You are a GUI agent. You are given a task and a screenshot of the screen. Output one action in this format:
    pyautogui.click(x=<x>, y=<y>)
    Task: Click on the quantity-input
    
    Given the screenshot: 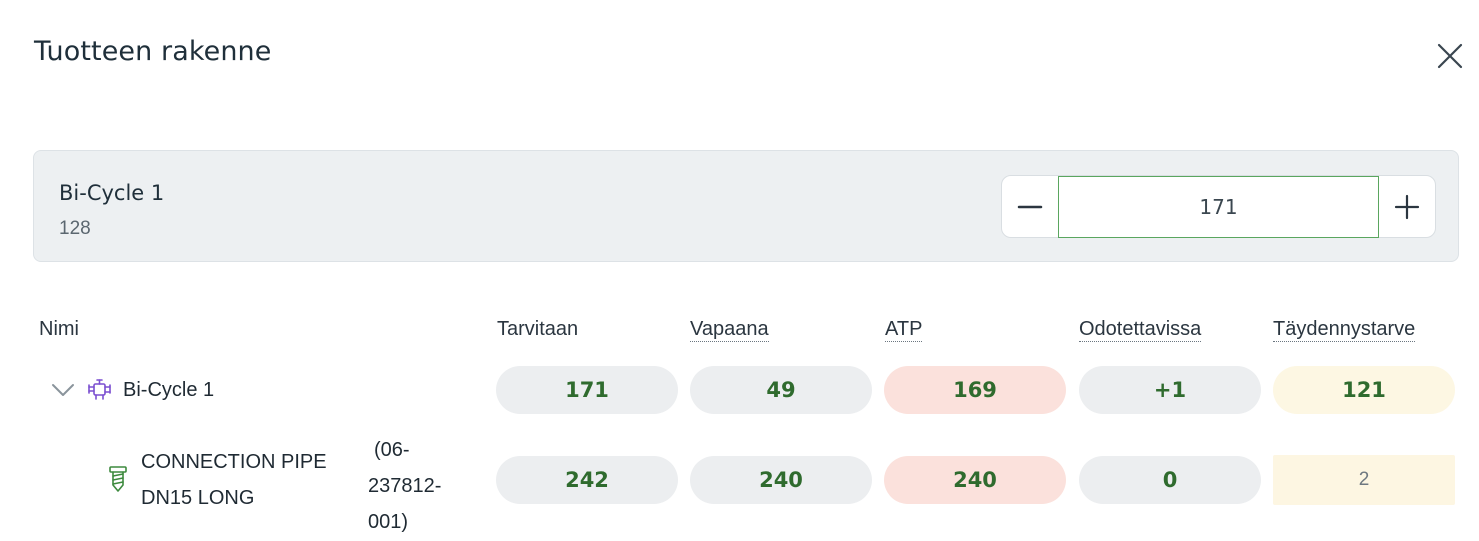 What is the action you would take?
    pyautogui.click(x=1218, y=207)
    